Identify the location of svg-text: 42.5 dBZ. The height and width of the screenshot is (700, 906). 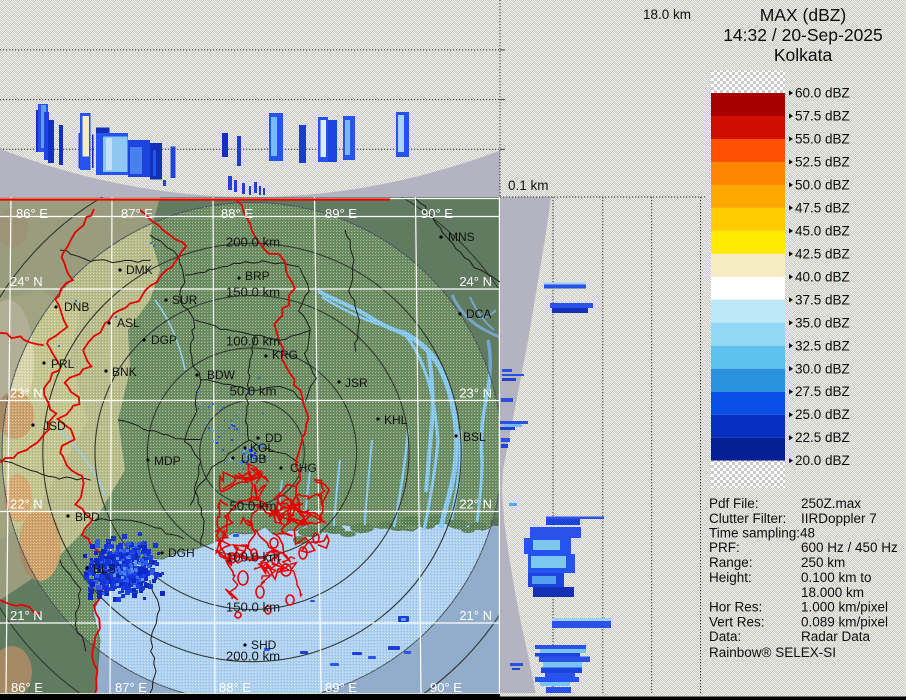
(822, 253).